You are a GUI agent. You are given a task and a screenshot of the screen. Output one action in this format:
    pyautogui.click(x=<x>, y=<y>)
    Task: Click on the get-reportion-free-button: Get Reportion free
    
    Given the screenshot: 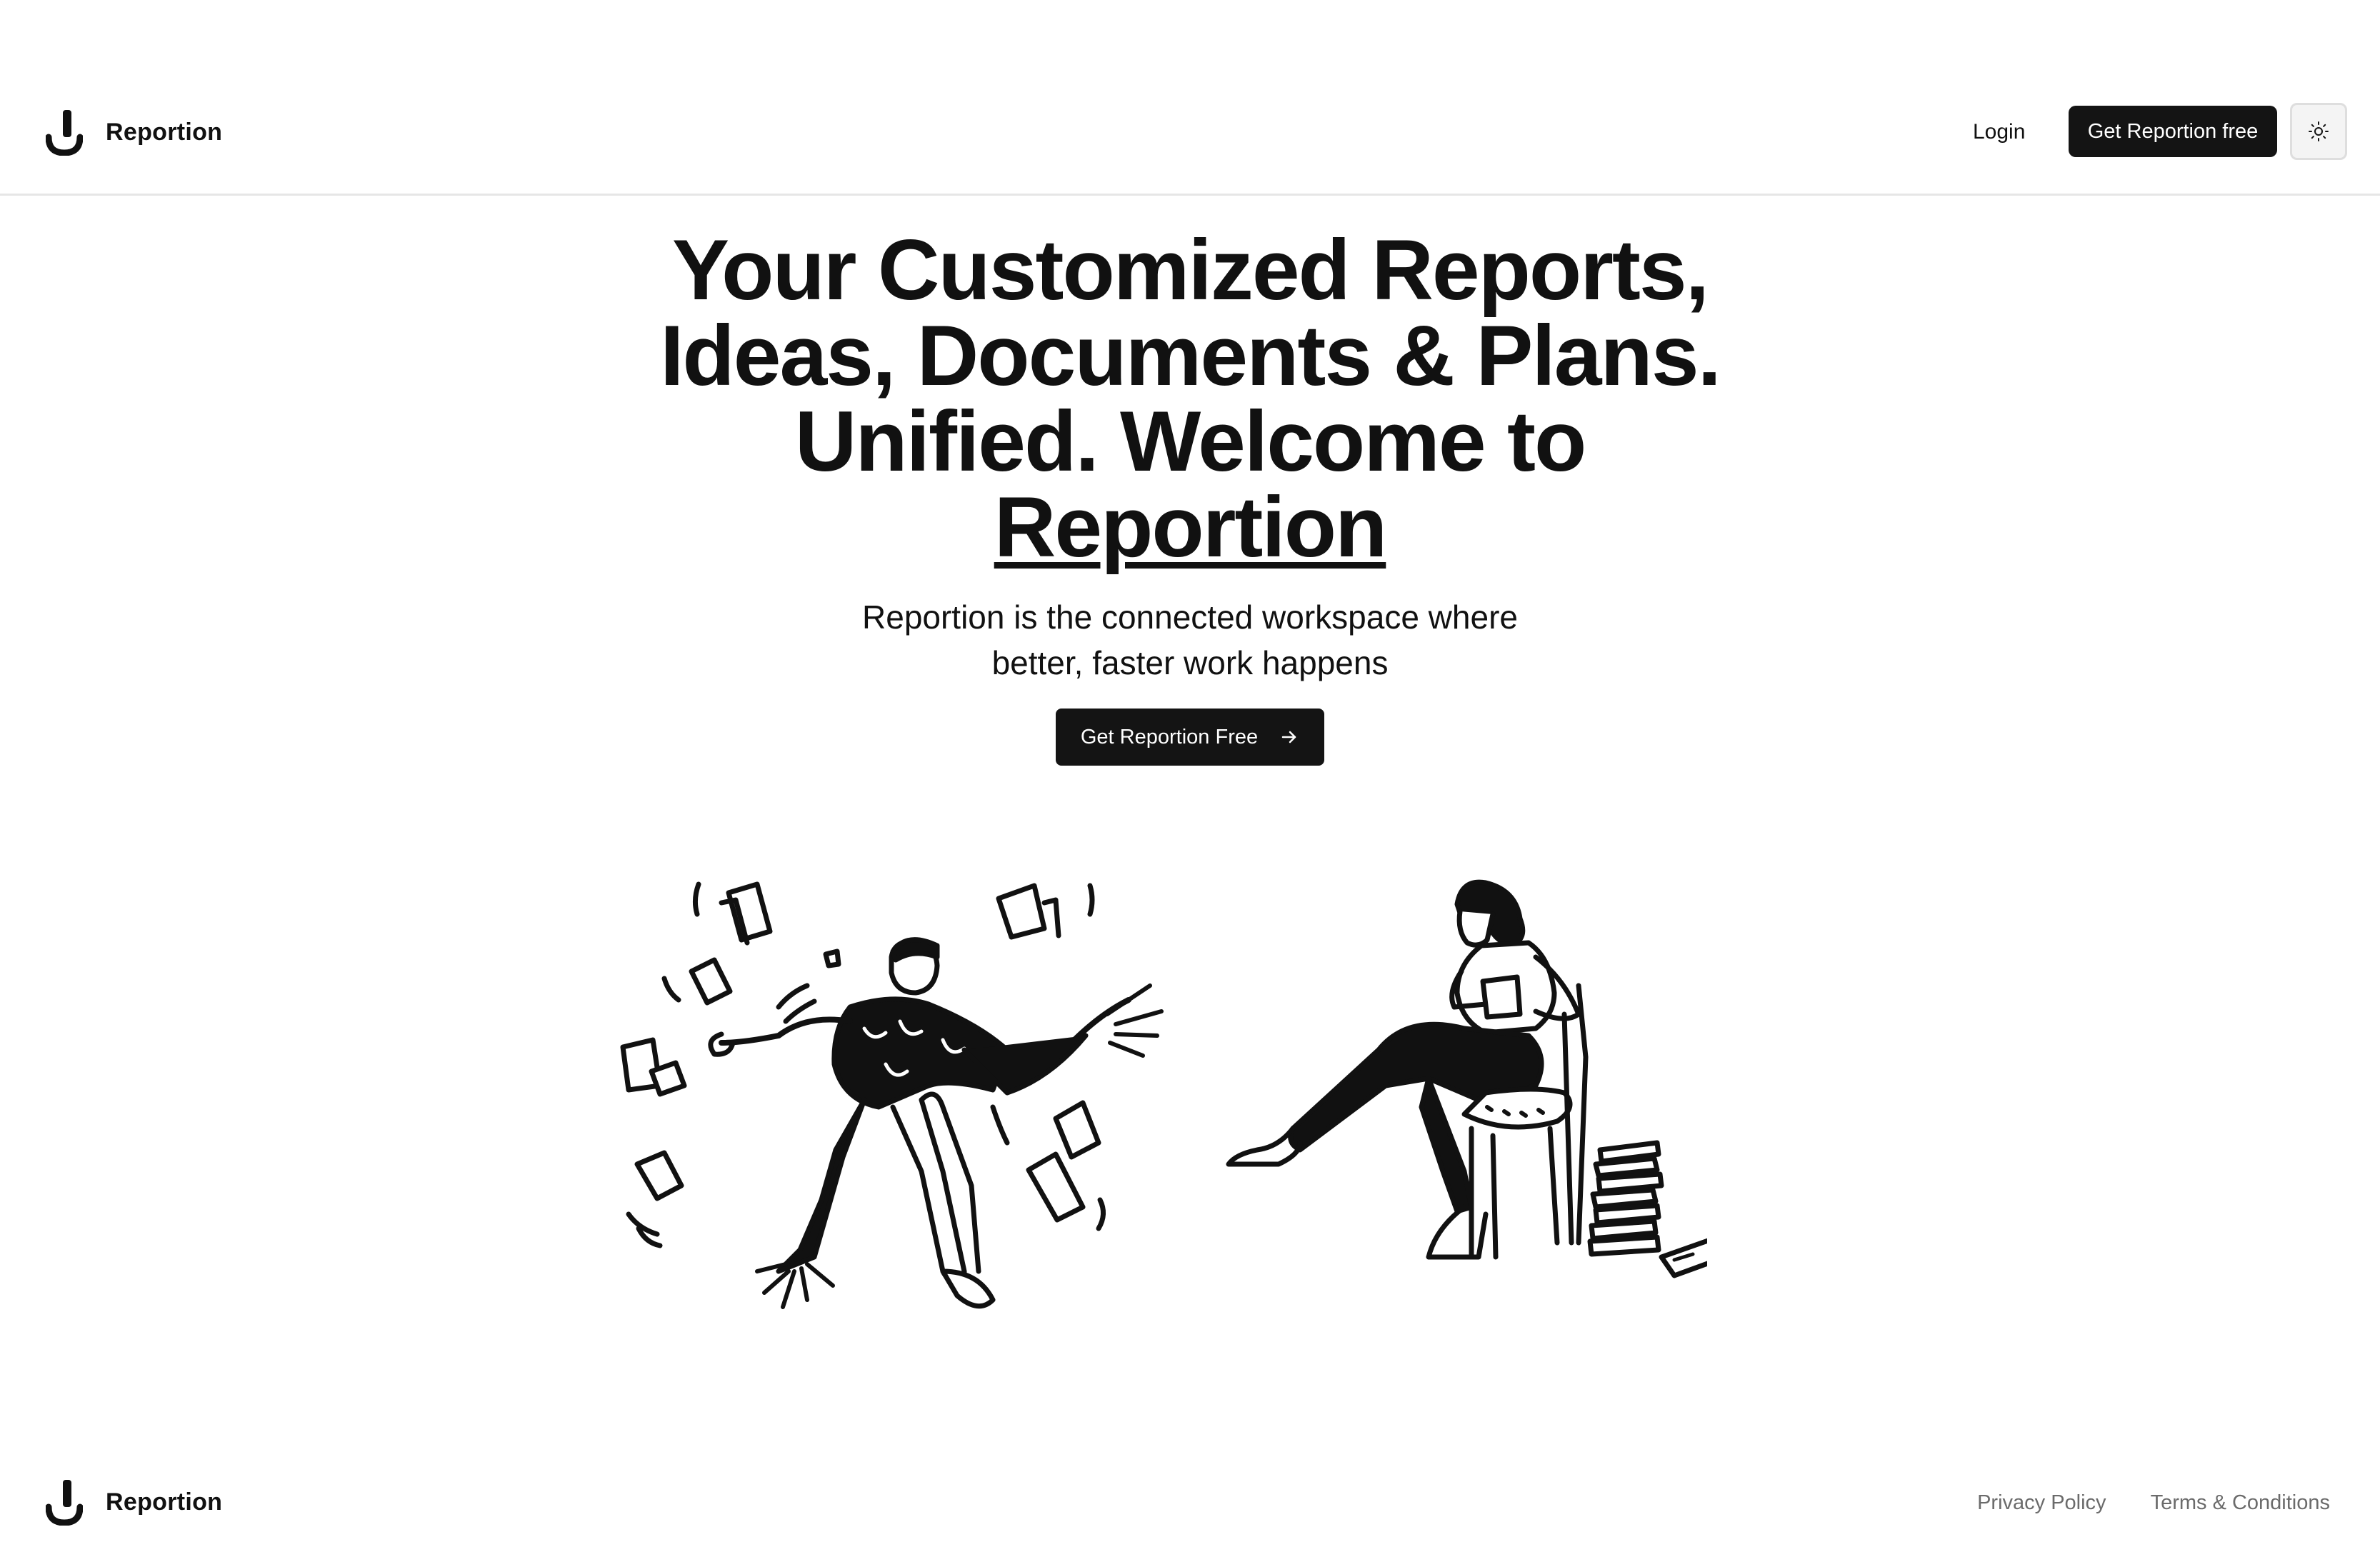 What is the action you would take?
    pyautogui.click(x=2173, y=131)
    